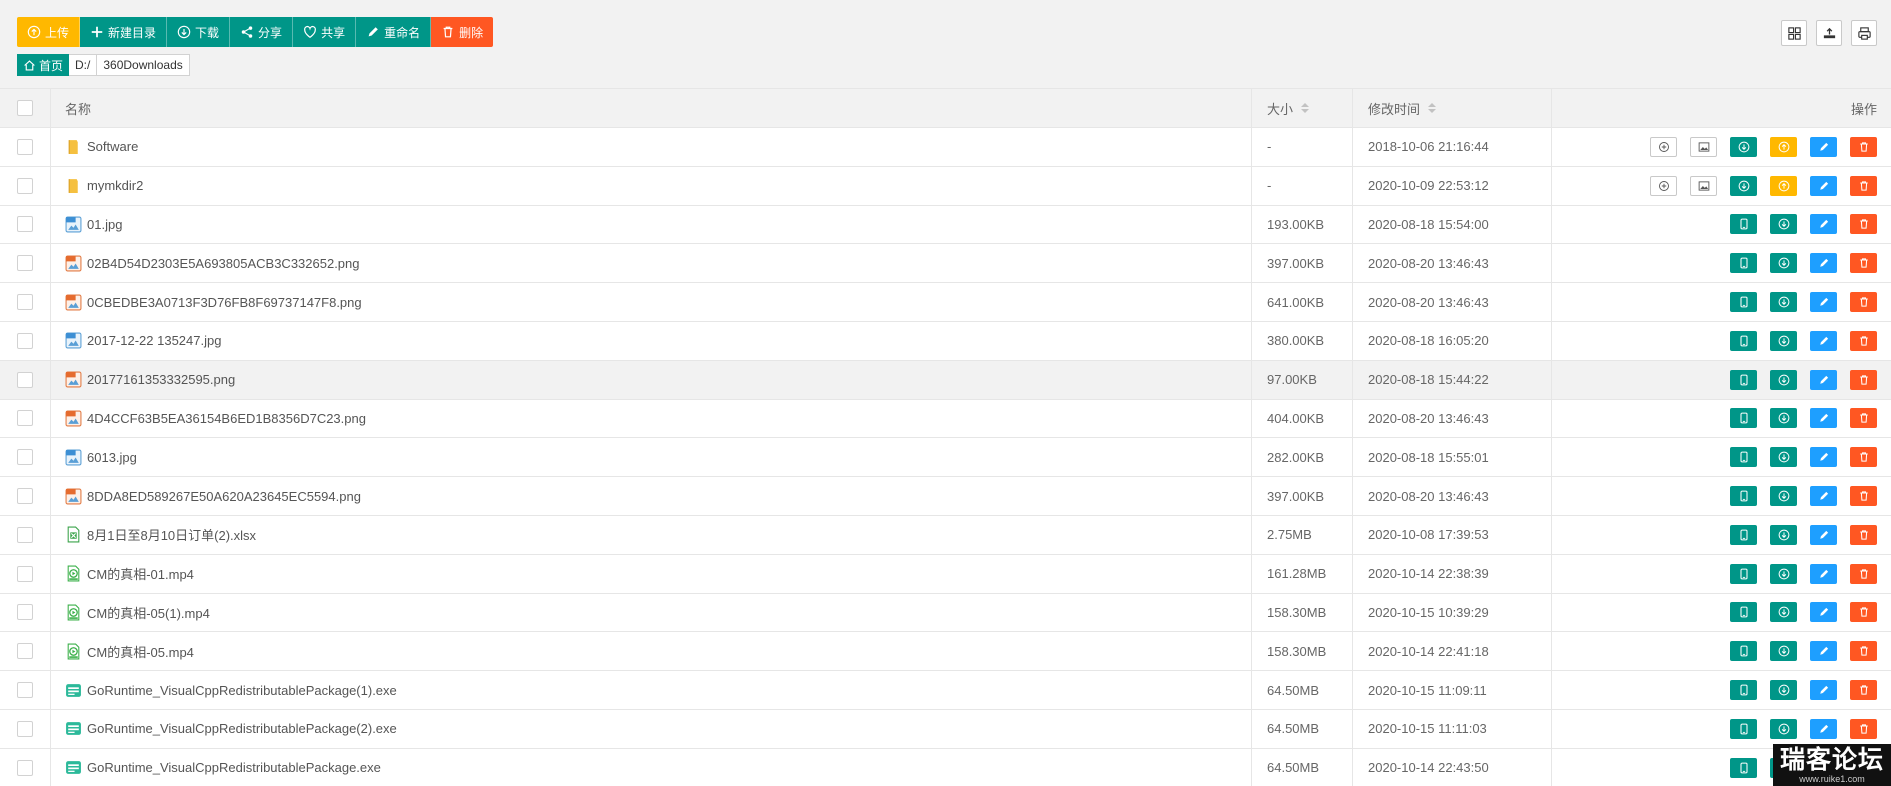 The image size is (1891, 786). What do you see at coordinates (129, 573) in the screenshot?
I see `file-name-link: CM的真相-01.mp4` at bounding box center [129, 573].